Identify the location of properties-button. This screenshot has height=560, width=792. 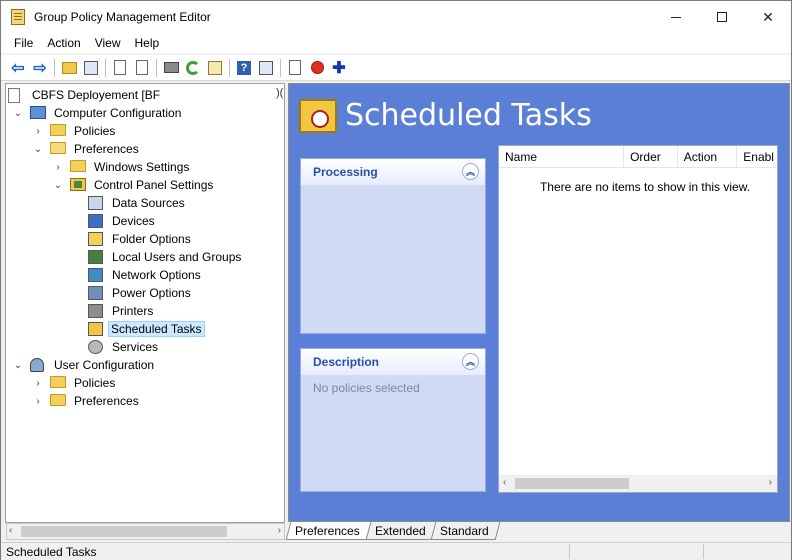
(266, 68).